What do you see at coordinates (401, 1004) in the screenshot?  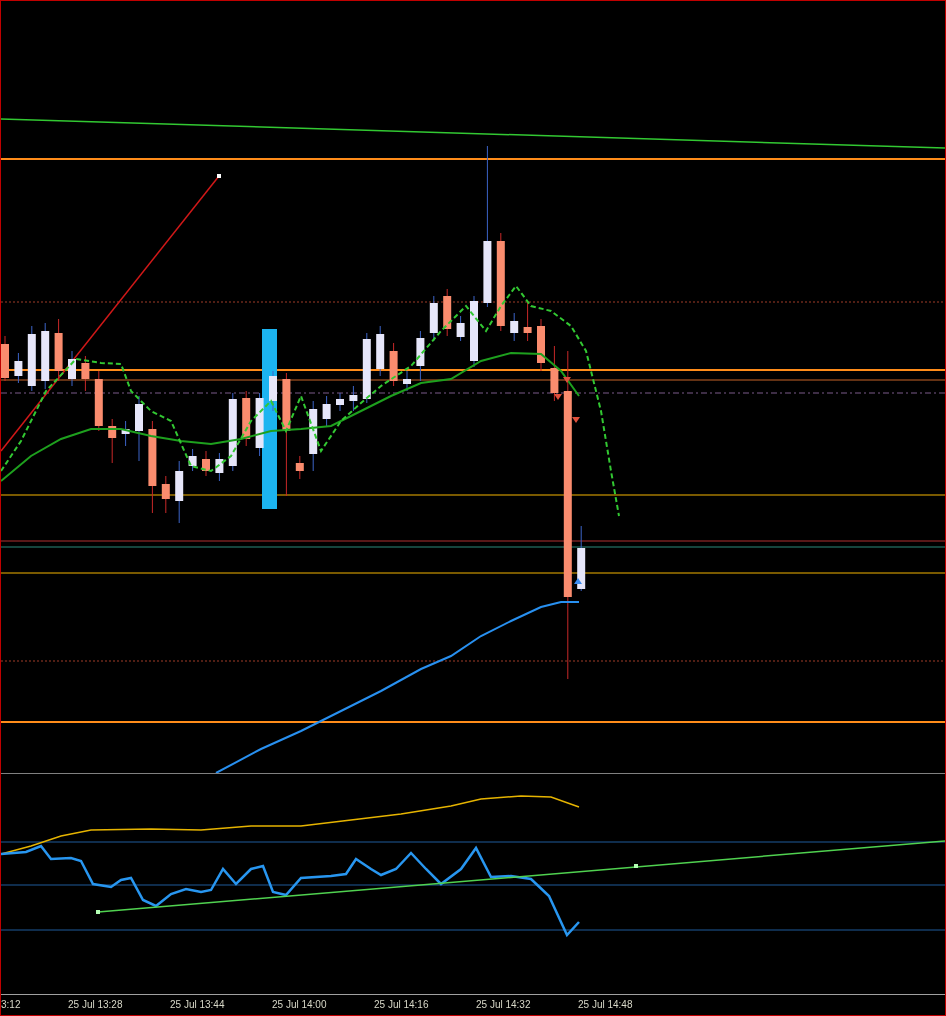 I see `time-axis-label: 25 Jul 14:16` at bounding box center [401, 1004].